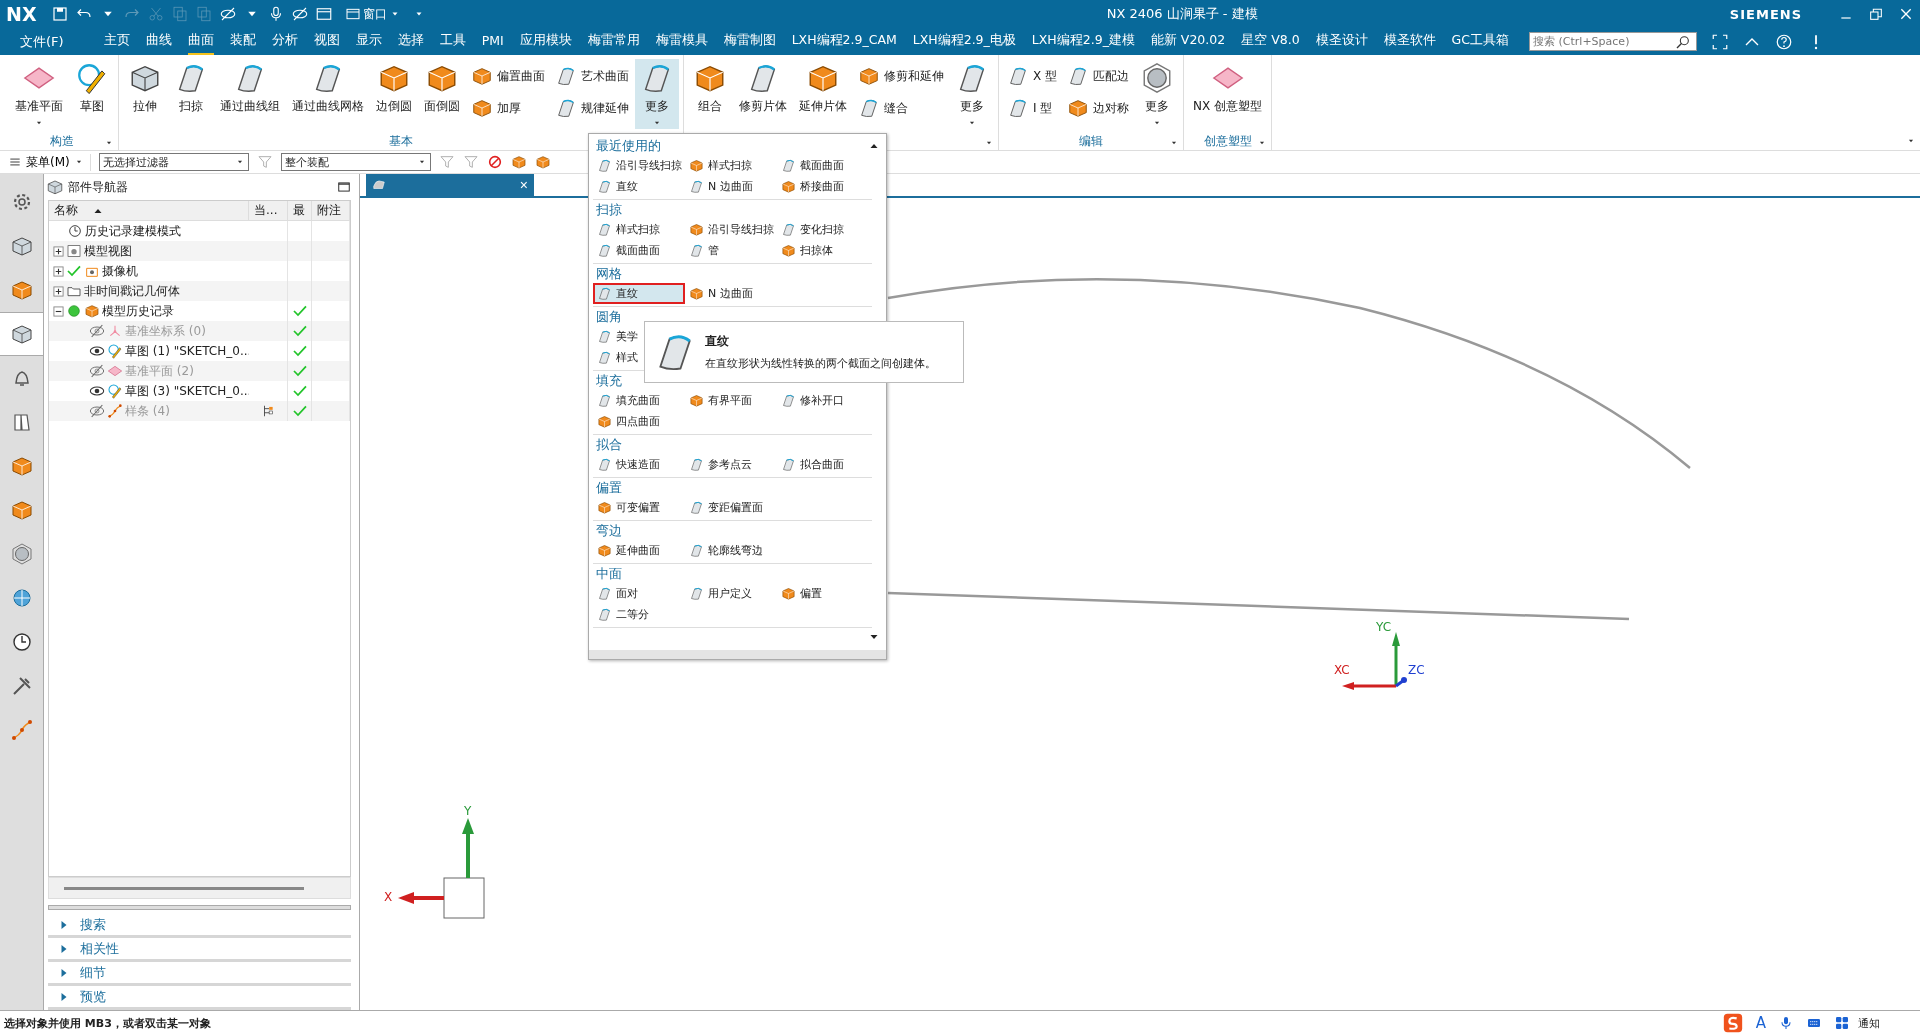 The image size is (1920, 1035). What do you see at coordinates (199, 998) in the screenshot?
I see `section-header: 预览` at bounding box center [199, 998].